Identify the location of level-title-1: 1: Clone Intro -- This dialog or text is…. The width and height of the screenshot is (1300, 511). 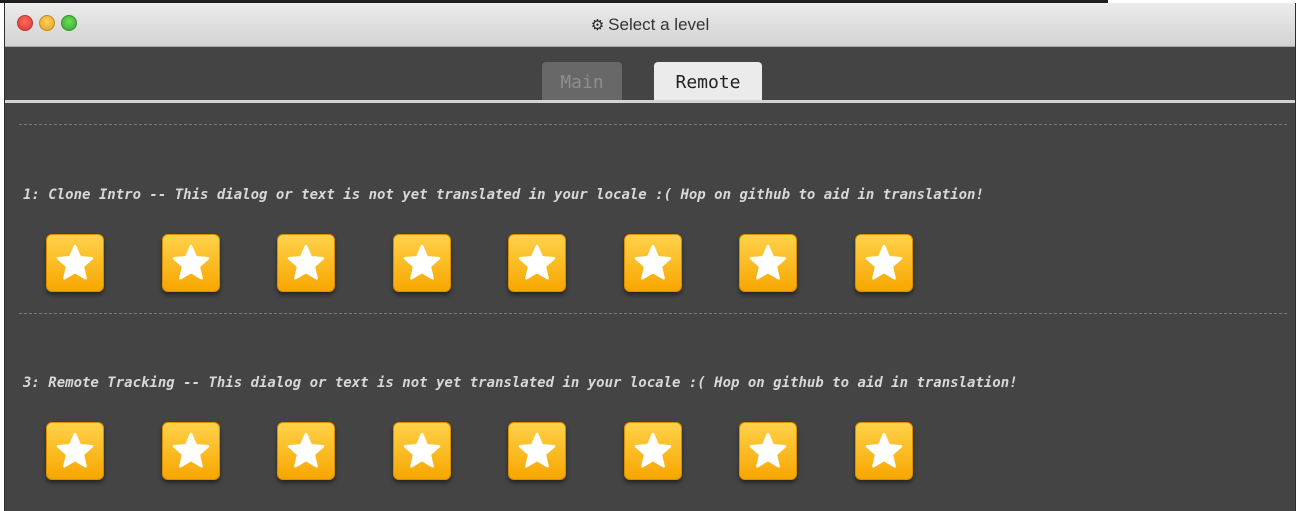
(503, 195).